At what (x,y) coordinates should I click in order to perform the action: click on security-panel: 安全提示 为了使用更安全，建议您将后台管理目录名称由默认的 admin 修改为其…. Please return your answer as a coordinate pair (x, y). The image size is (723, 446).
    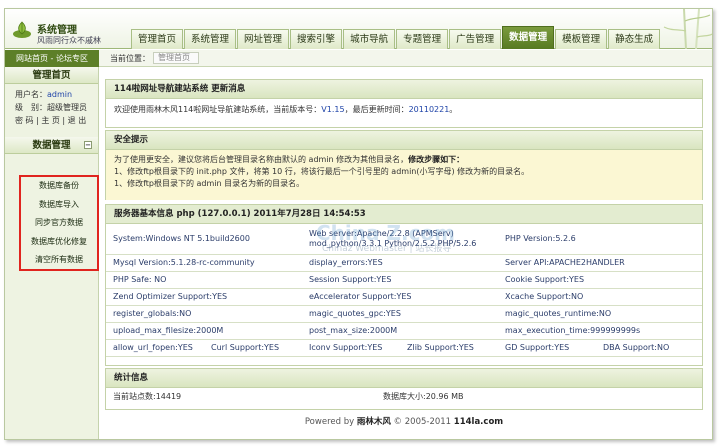
    Looking at the image, I should click on (404, 165).